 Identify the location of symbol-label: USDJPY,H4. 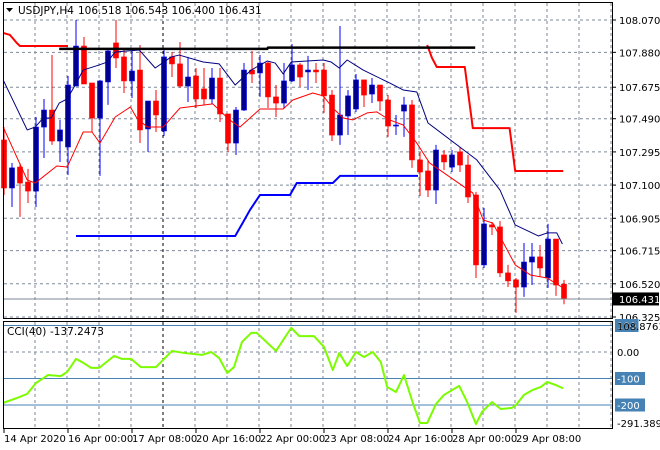
(46, 11).